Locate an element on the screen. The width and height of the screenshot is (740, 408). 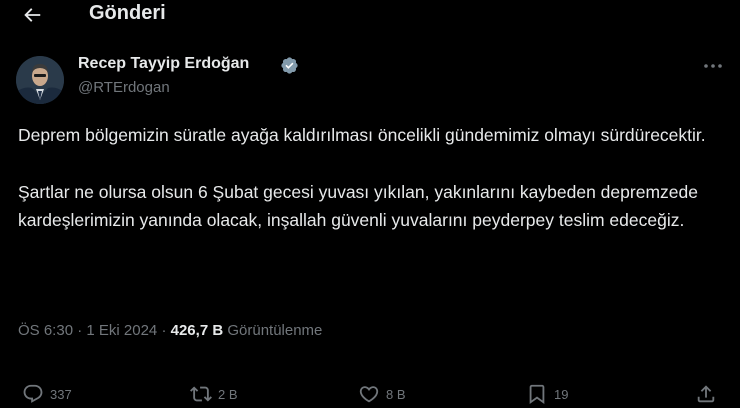
back-button is located at coordinates (32, 15).